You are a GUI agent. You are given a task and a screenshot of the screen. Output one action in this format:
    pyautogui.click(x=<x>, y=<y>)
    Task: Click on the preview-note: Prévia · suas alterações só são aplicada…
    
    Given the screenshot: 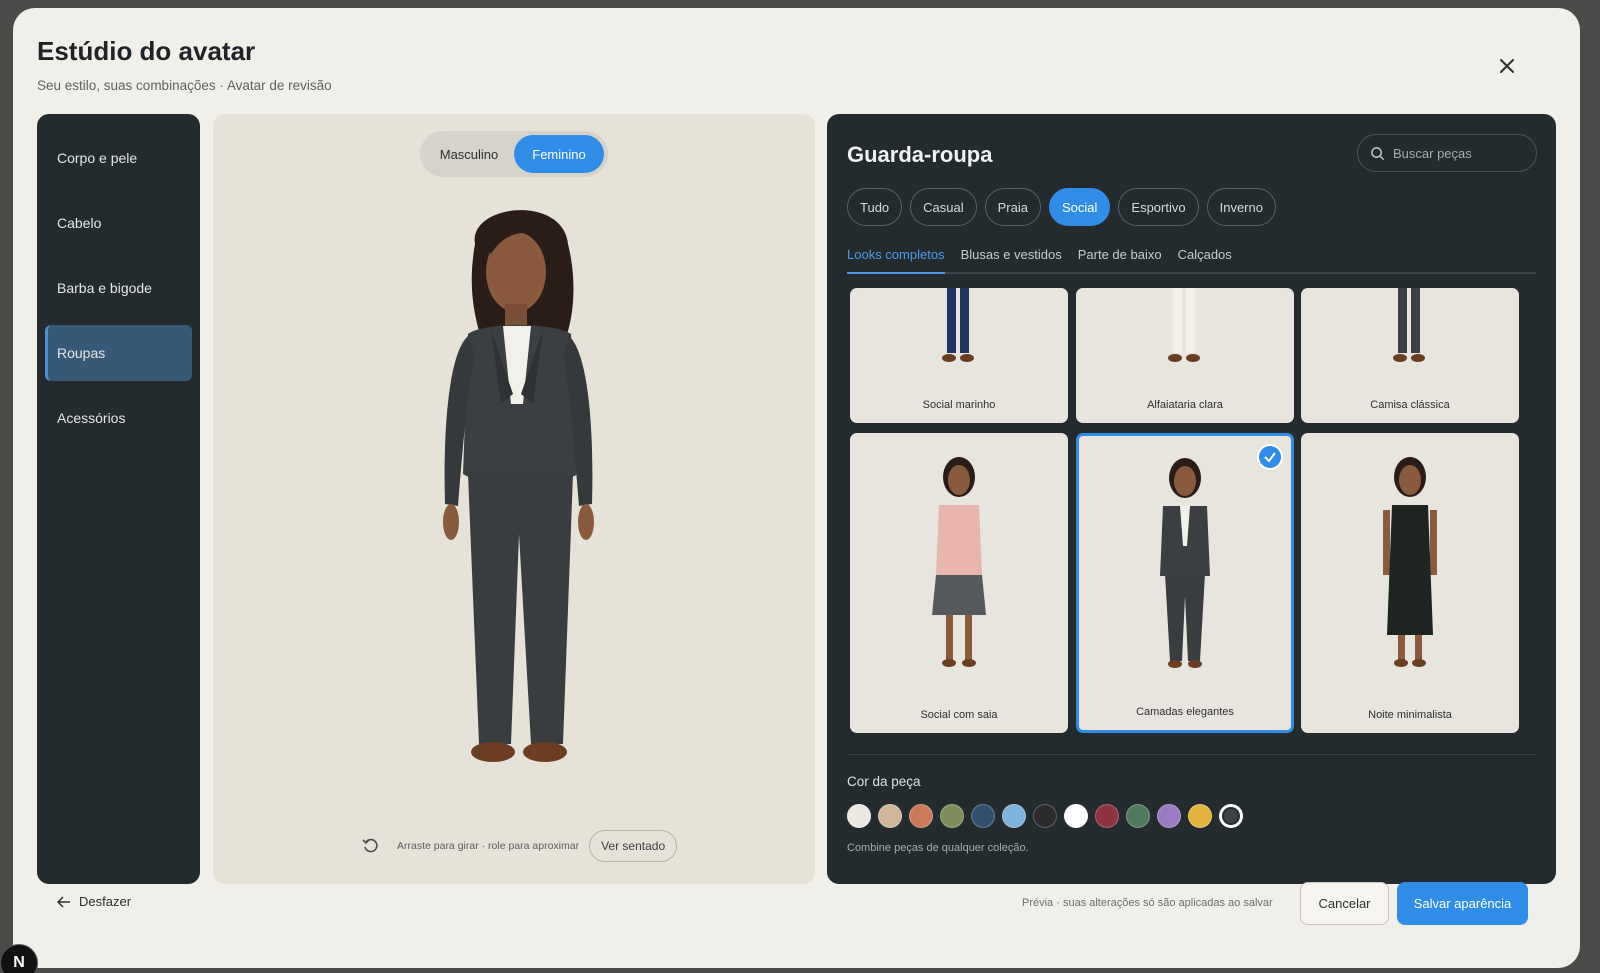 What is the action you would take?
    pyautogui.click(x=1147, y=903)
    